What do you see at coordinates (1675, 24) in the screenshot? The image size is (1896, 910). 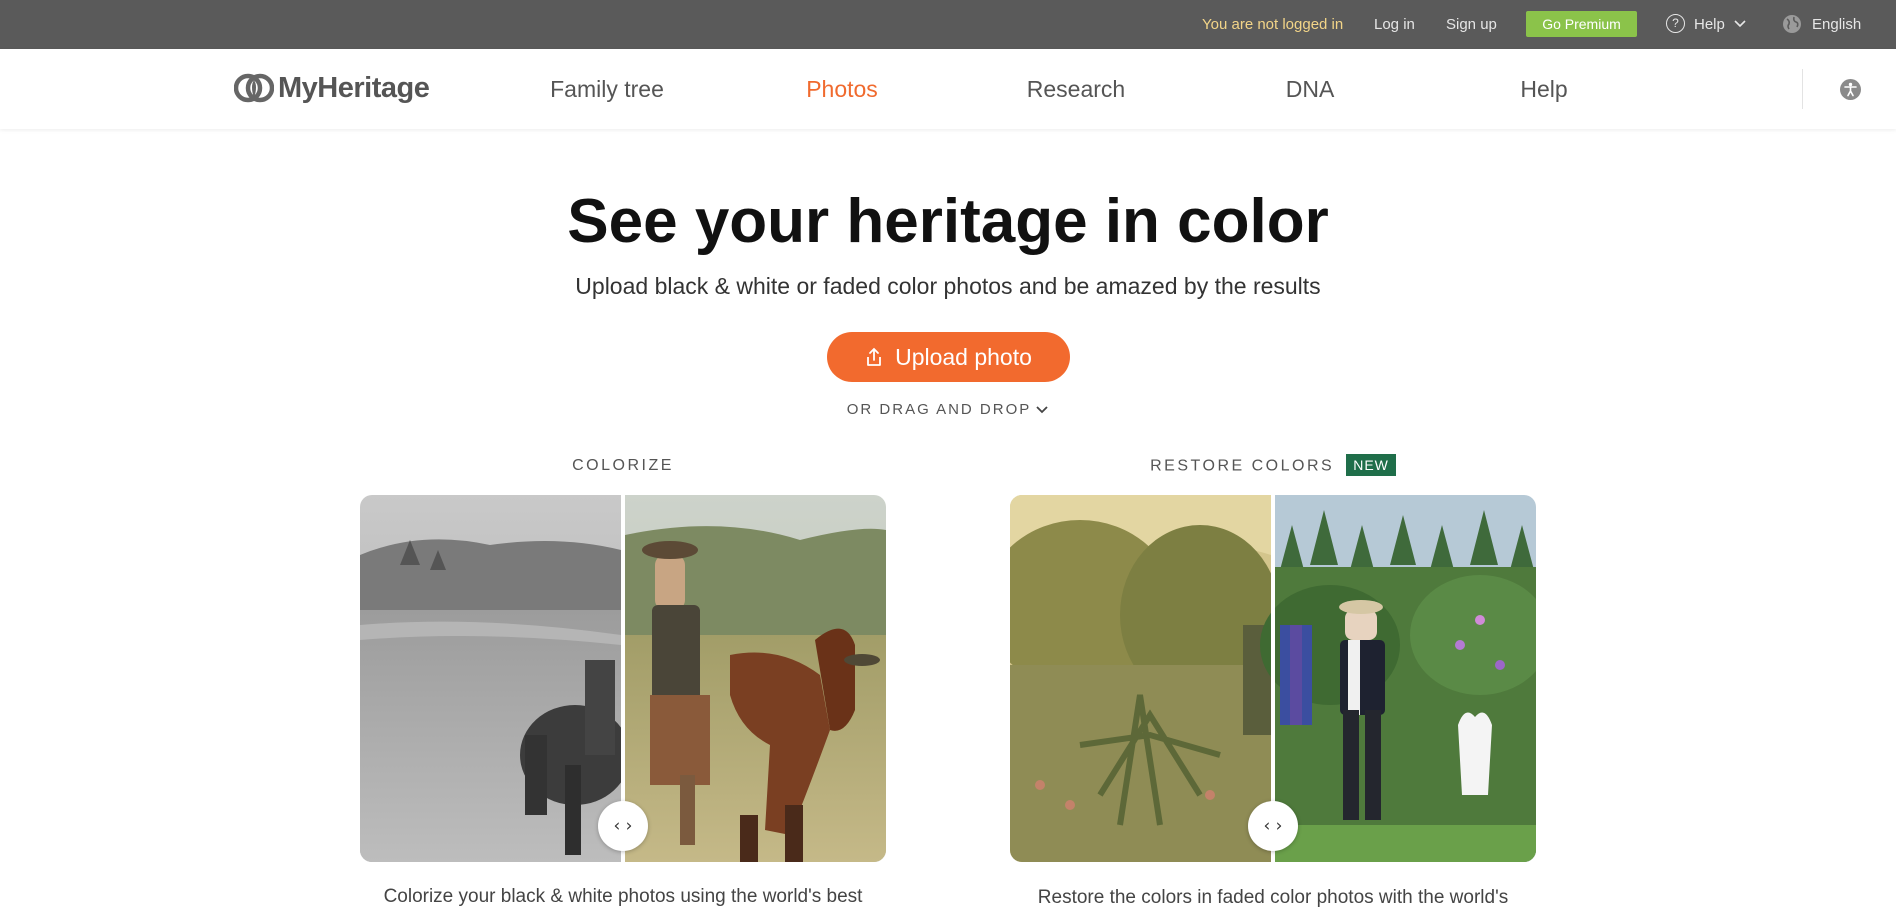 I see `help-circle-icon: ?` at bounding box center [1675, 24].